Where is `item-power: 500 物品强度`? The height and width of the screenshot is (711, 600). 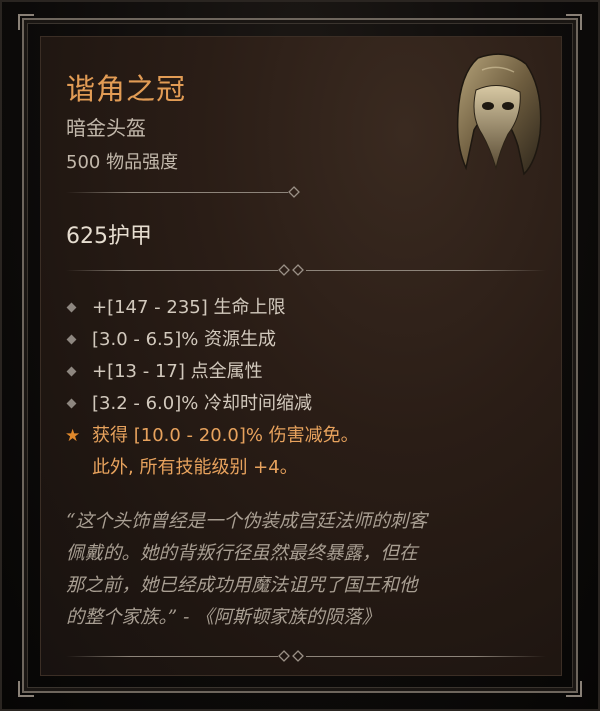
item-power: 500 物品强度 is located at coordinates (122, 162).